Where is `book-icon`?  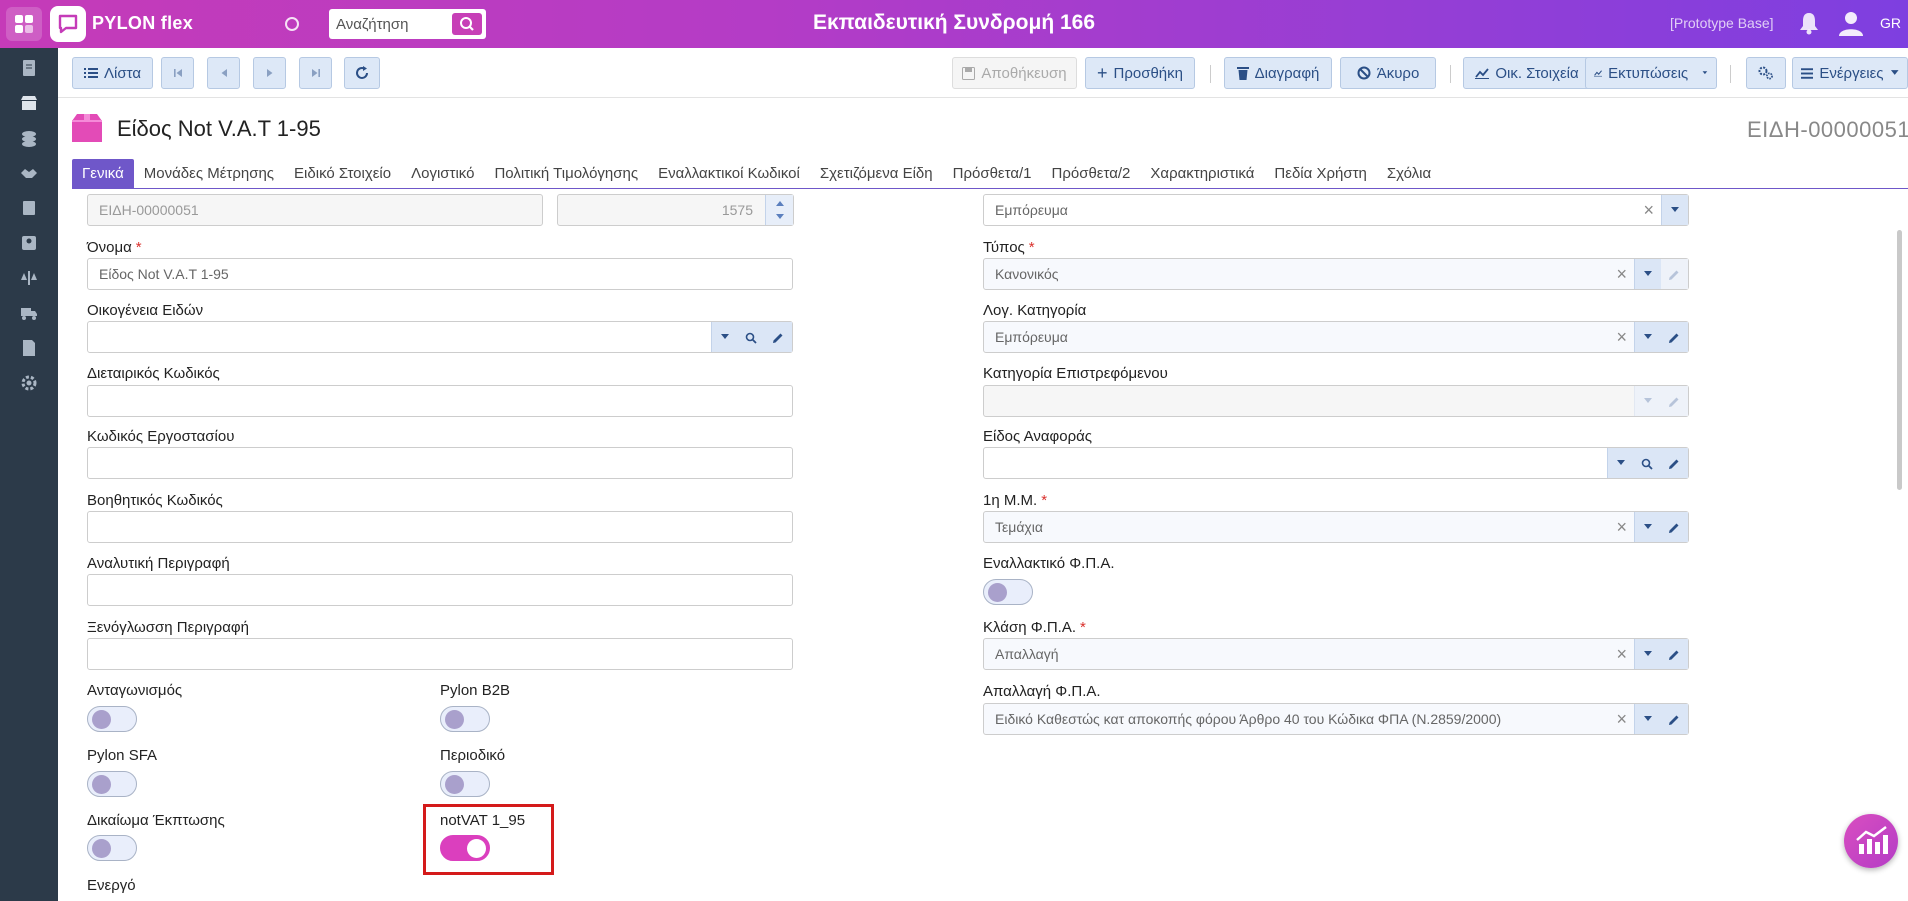 book-icon is located at coordinates (29, 208).